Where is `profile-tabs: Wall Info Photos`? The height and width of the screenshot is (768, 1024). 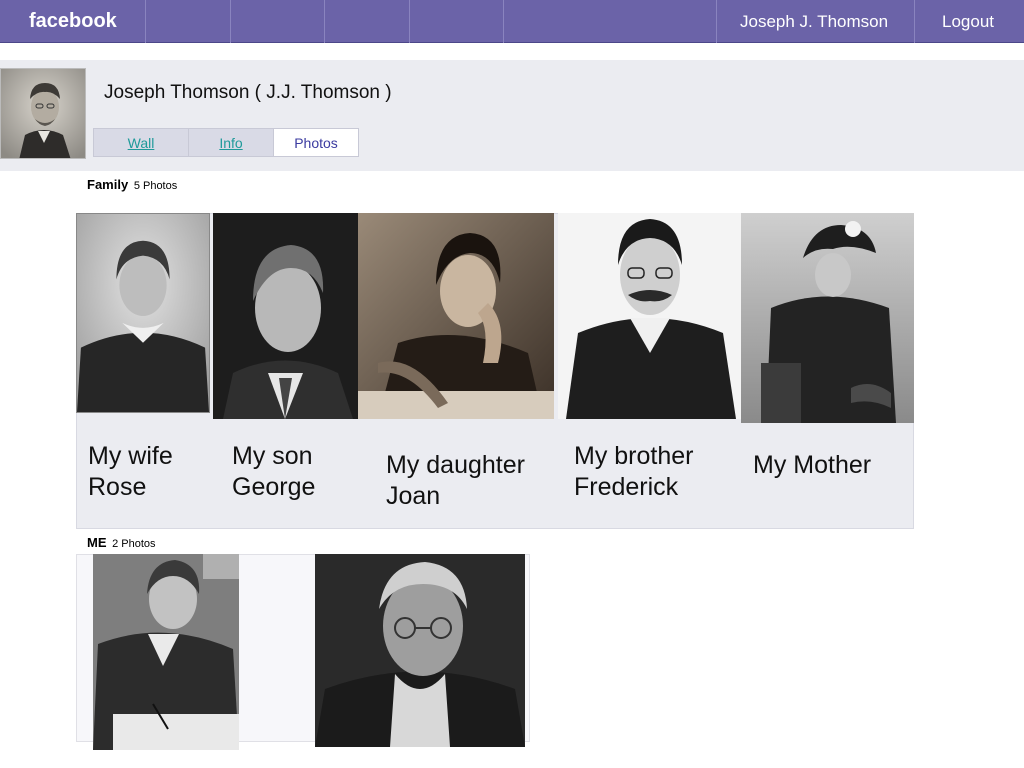 profile-tabs: Wall Info Photos is located at coordinates (226, 142).